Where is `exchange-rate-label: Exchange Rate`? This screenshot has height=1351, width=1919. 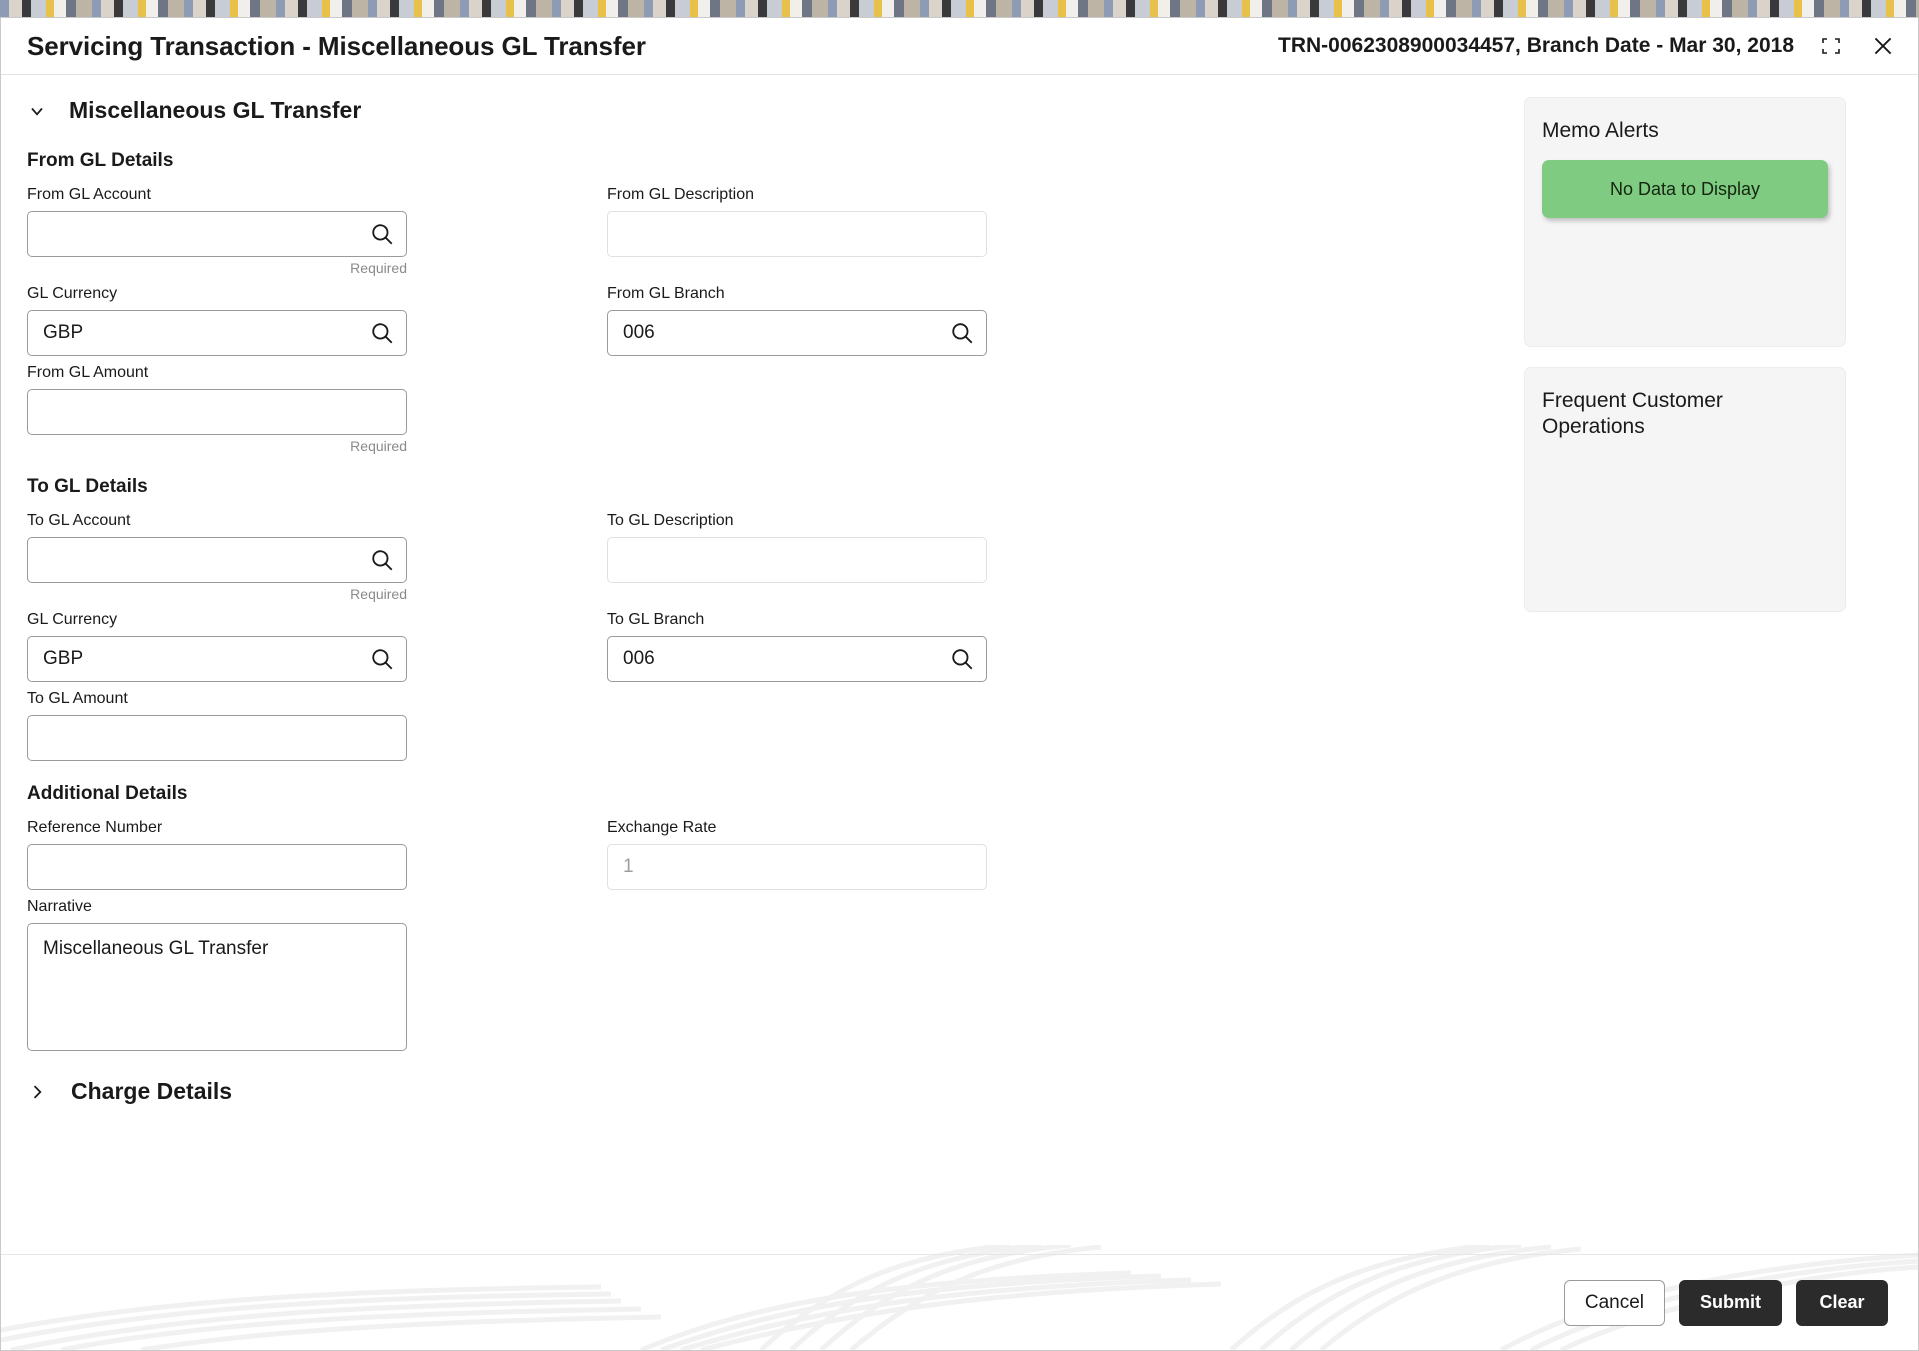
exchange-rate-label: Exchange Rate is located at coordinates (662, 827).